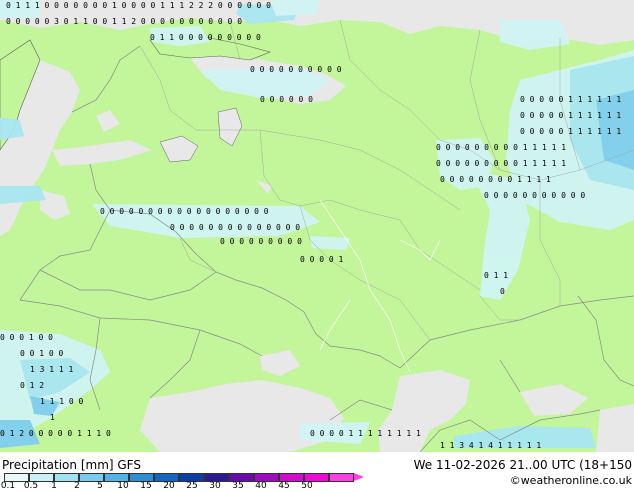 Image resolution: width=634 pixels, height=491 pixels. I want to click on scale-arrow, so click(359, 477).